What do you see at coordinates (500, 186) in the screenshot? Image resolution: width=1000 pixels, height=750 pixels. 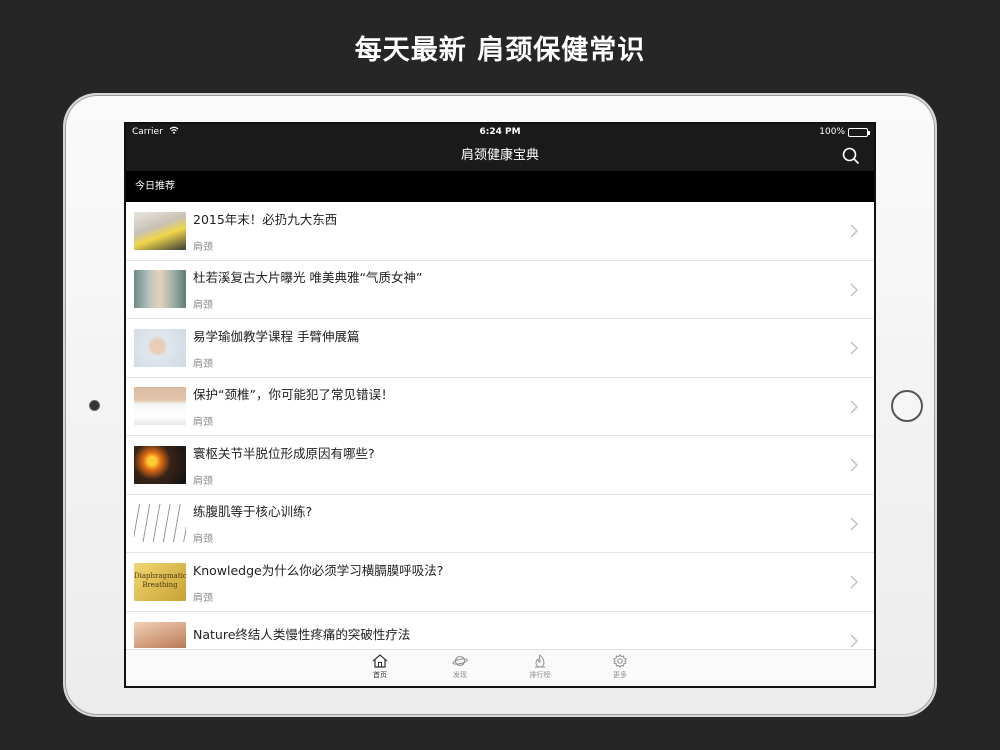 I see `section-header: 今日推荐` at bounding box center [500, 186].